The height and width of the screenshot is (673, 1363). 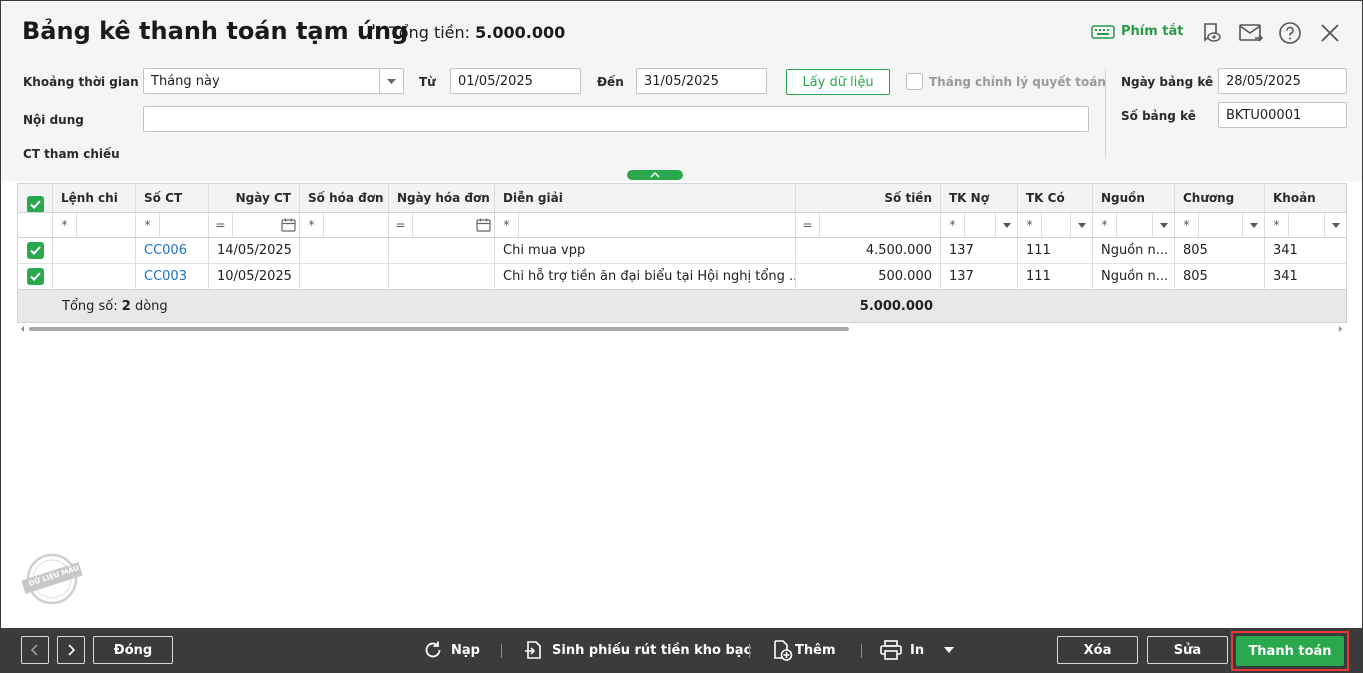 What do you see at coordinates (868, 225) in the screenshot?
I see `filter-so-tien: =` at bounding box center [868, 225].